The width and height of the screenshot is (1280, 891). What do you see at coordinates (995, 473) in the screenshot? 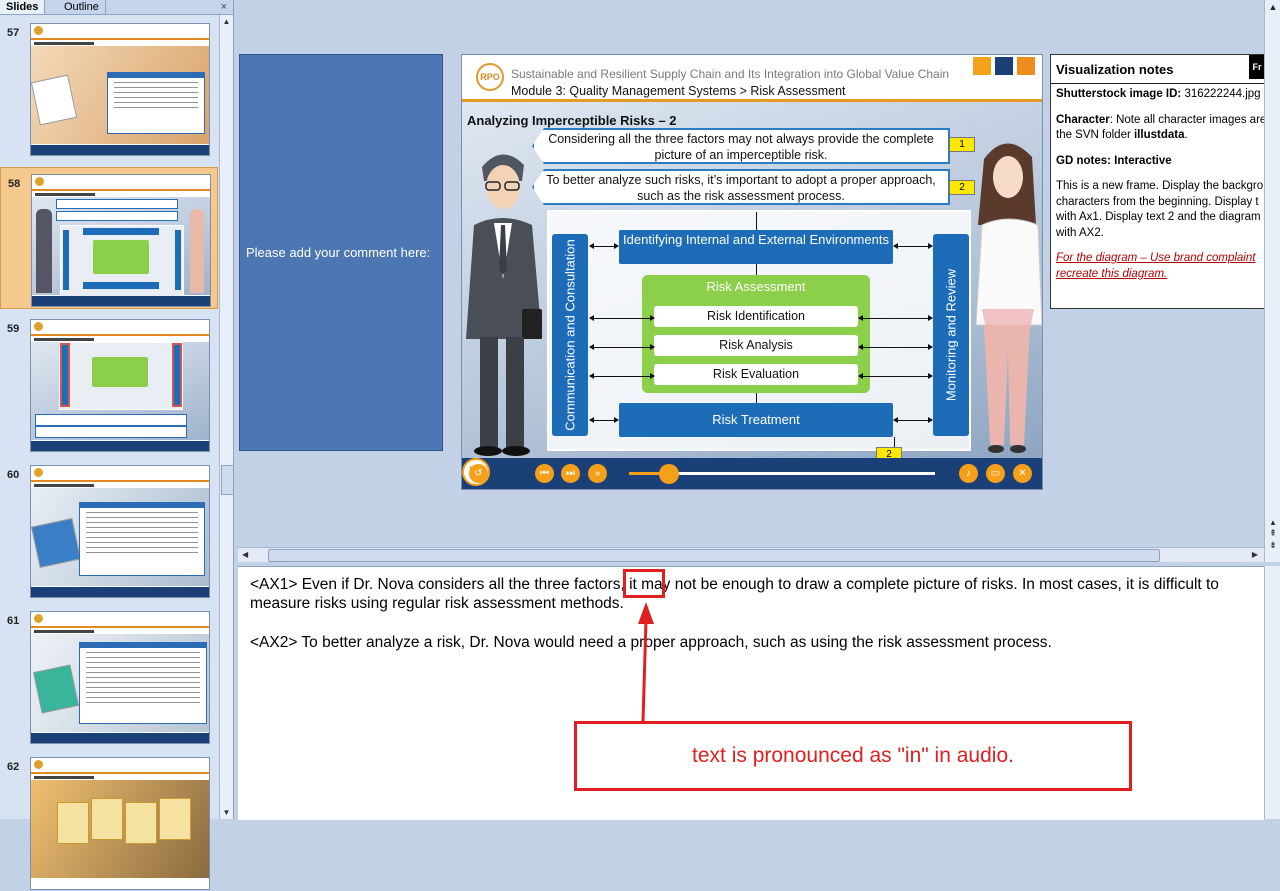
I see `caption-icon: ▭` at bounding box center [995, 473].